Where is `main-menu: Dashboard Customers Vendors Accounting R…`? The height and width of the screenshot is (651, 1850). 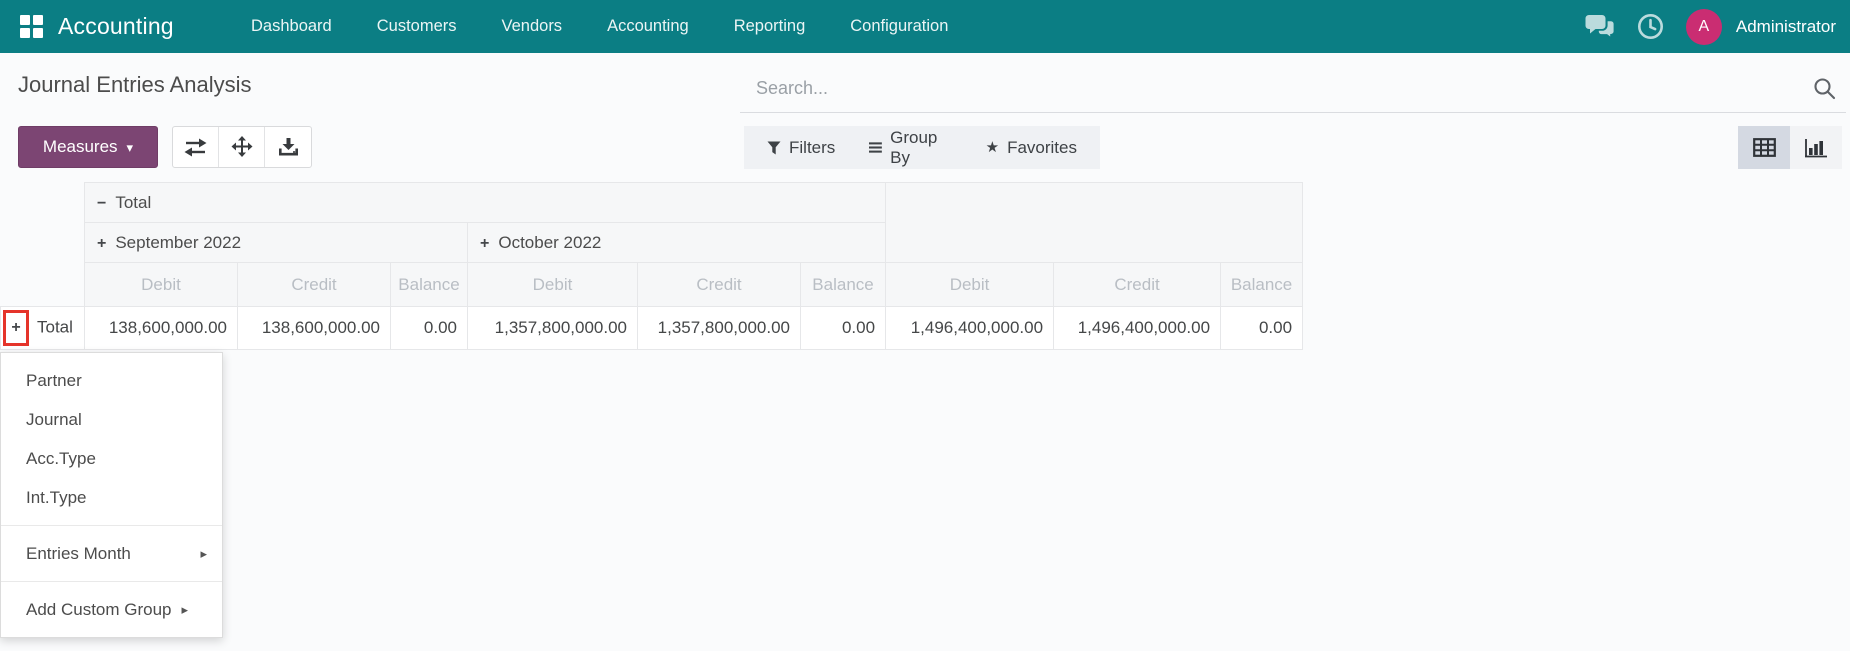 main-menu: Dashboard Customers Vendors Accounting R… is located at coordinates (599, 26).